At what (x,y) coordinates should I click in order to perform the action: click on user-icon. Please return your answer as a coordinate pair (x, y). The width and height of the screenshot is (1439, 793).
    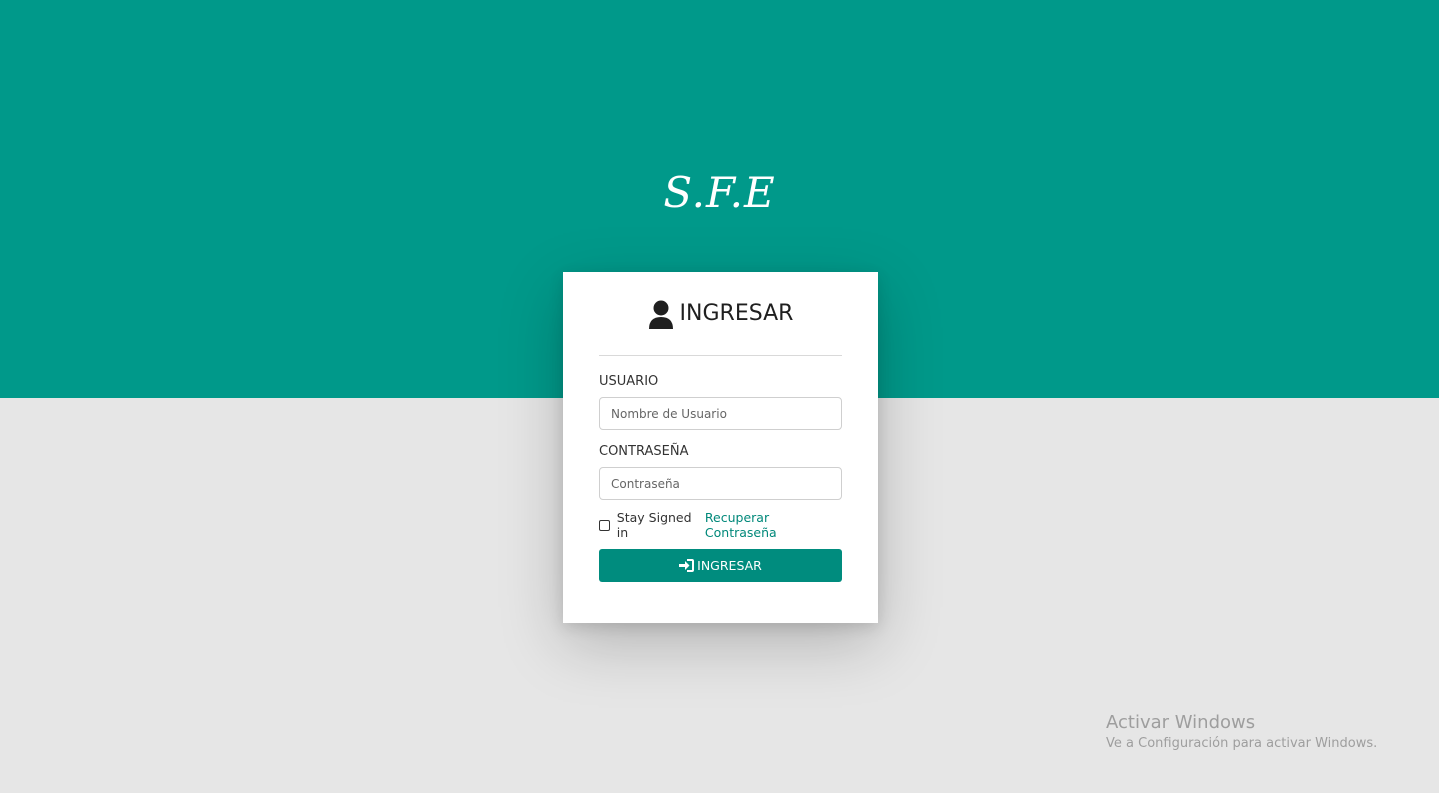
    Looking at the image, I should click on (660, 314).